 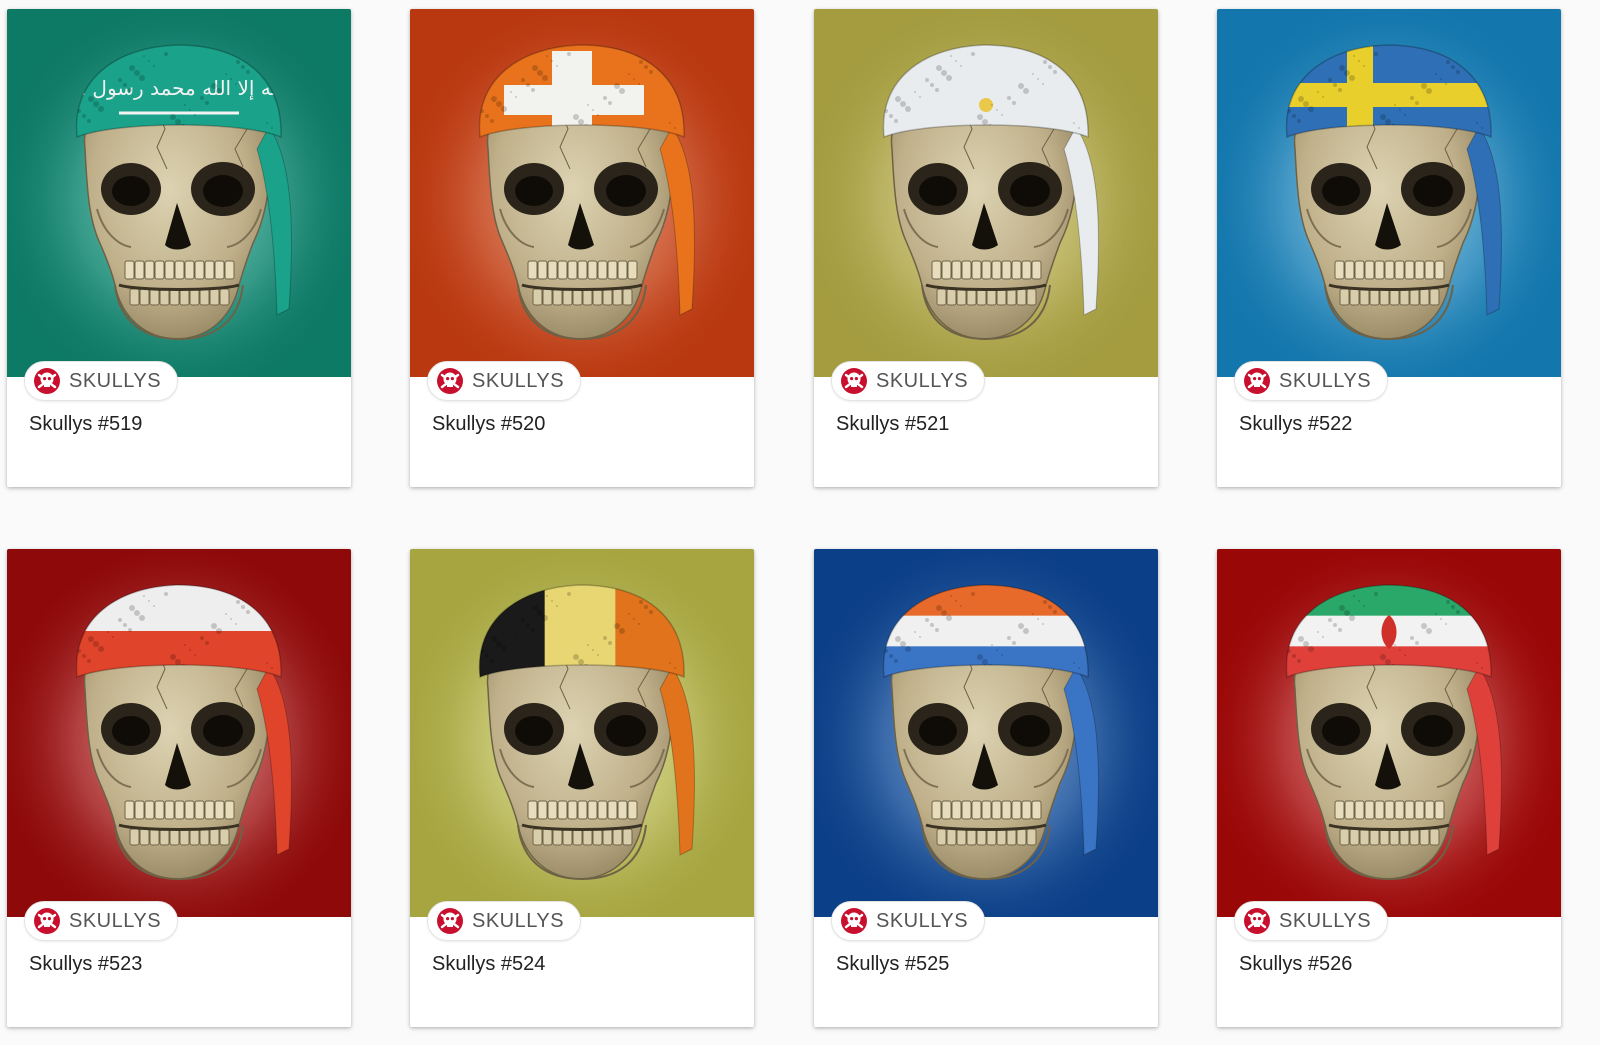 I want to click on nft-title: Skullys #520, so click(x=489, y=424).